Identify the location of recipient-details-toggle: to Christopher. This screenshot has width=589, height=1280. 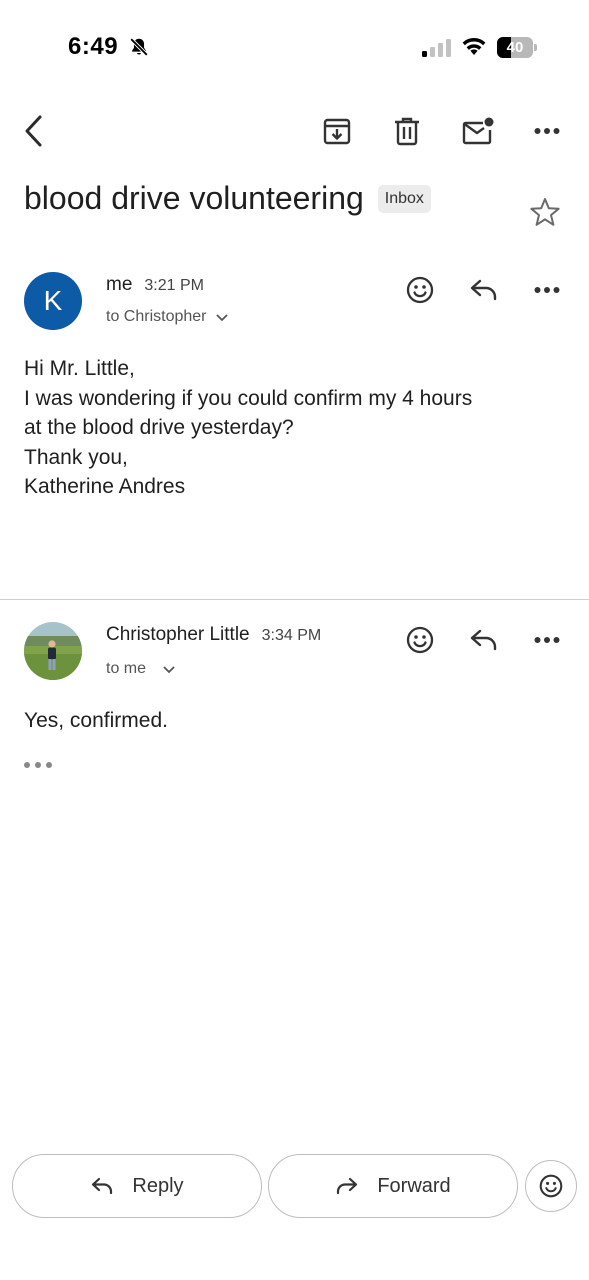
(167, 317).